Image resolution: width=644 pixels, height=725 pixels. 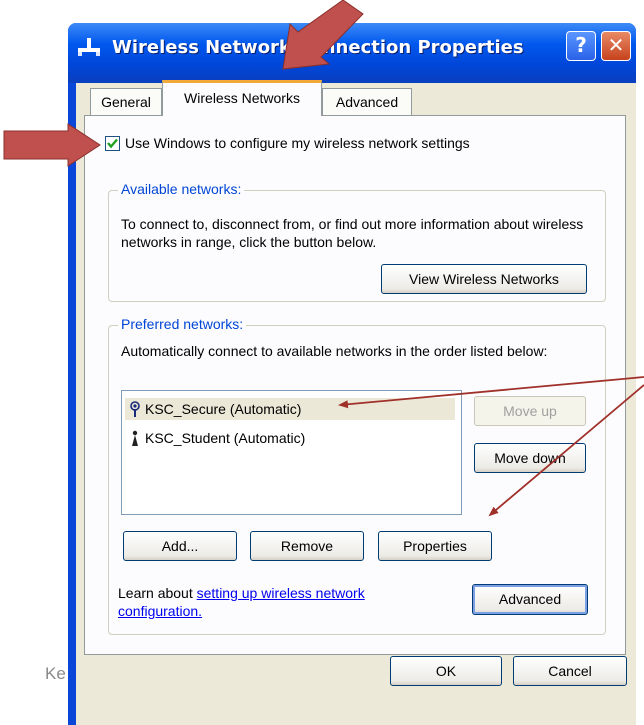 I want to click on ok-button: OK, so click(x=446, y=671).